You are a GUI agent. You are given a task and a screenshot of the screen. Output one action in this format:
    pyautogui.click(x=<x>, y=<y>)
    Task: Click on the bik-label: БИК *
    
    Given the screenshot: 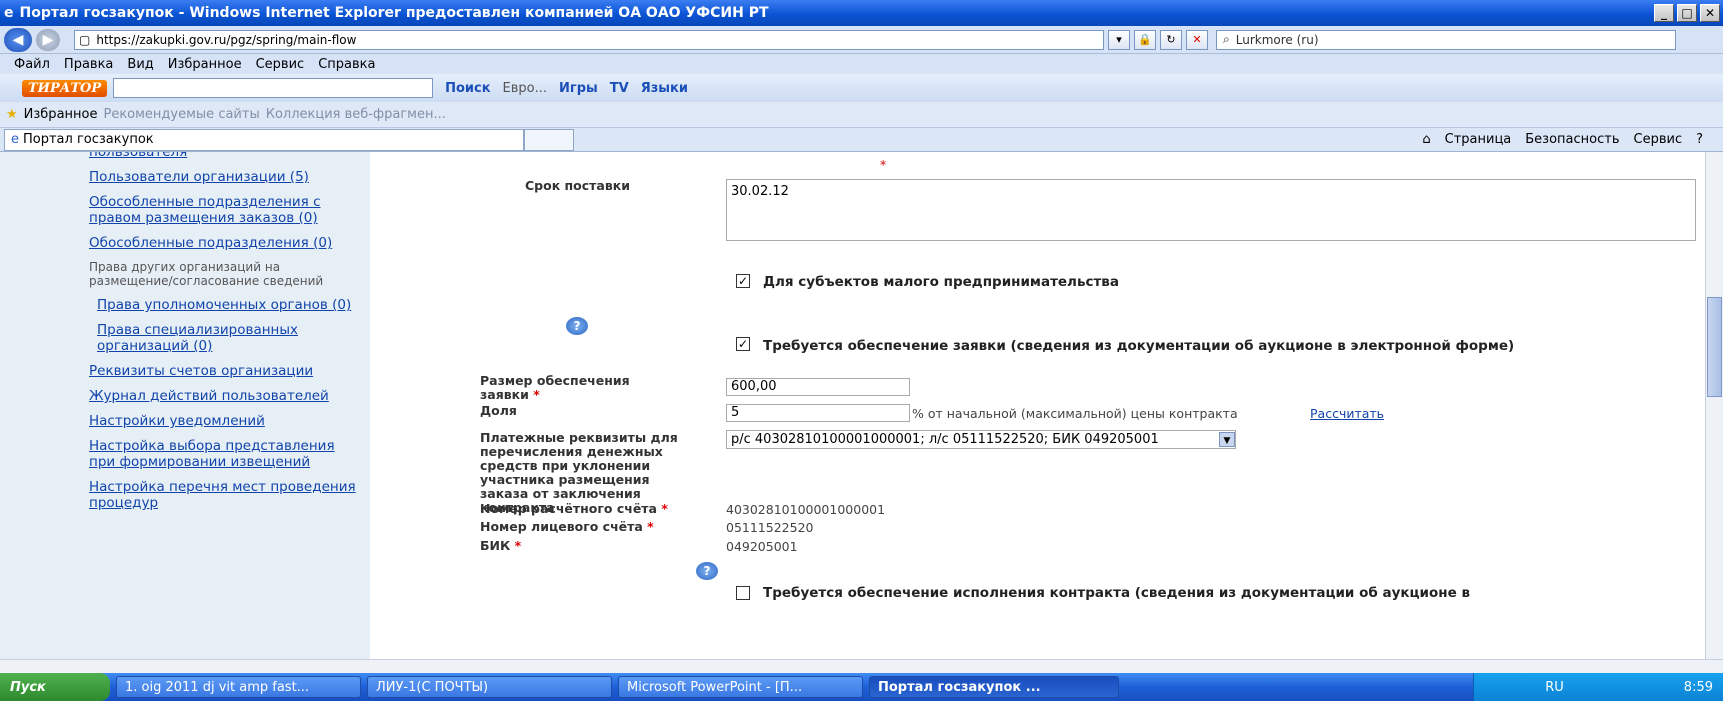 What is the action you would take?
    pyautogui.click(x=500, y=546)
    